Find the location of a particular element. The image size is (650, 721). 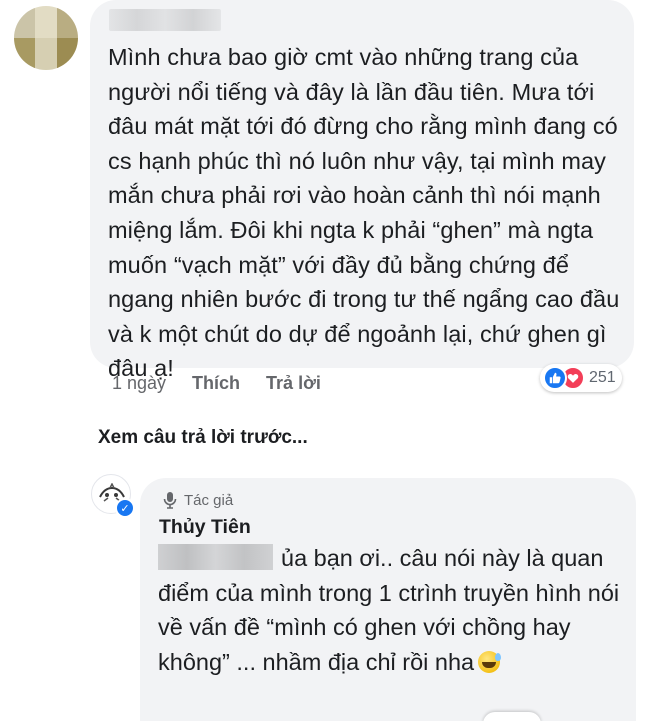

verified-badge-icon: ✓ is located at coordinates (125, 508).